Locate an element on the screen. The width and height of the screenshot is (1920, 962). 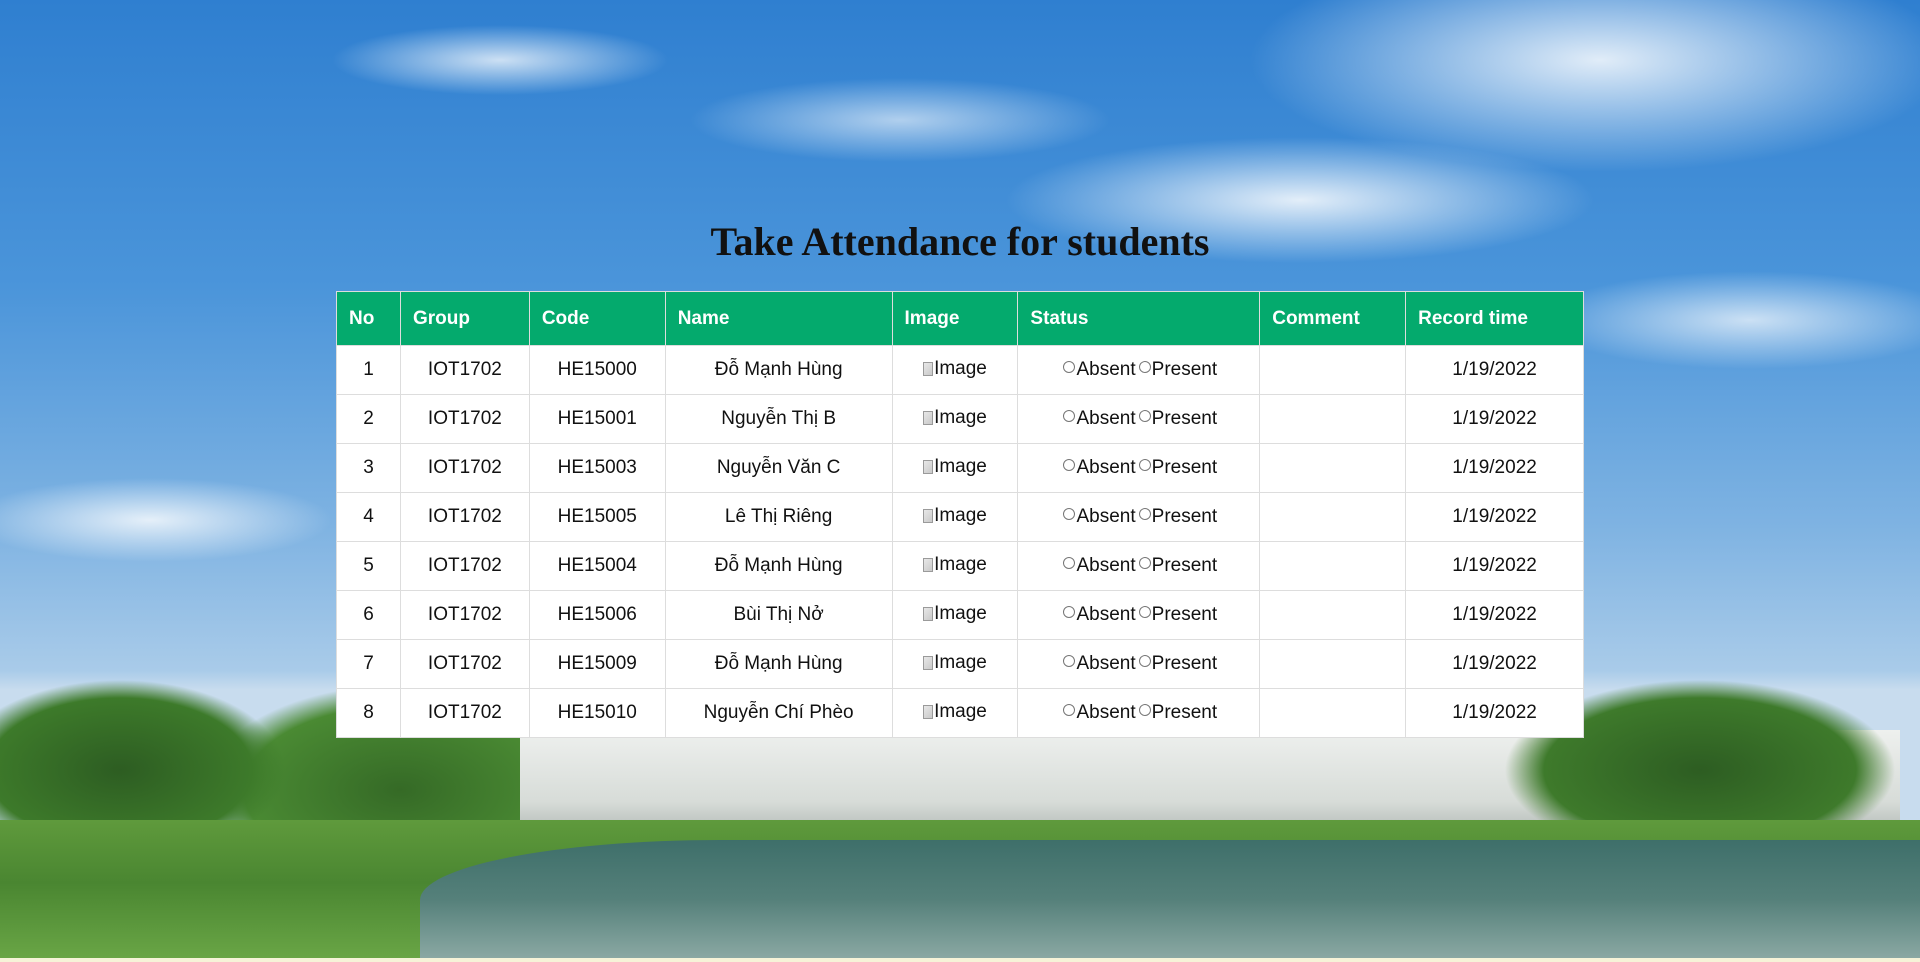
student-name-cell: Bùi Thị Nở is located at coordinates (778, 615).